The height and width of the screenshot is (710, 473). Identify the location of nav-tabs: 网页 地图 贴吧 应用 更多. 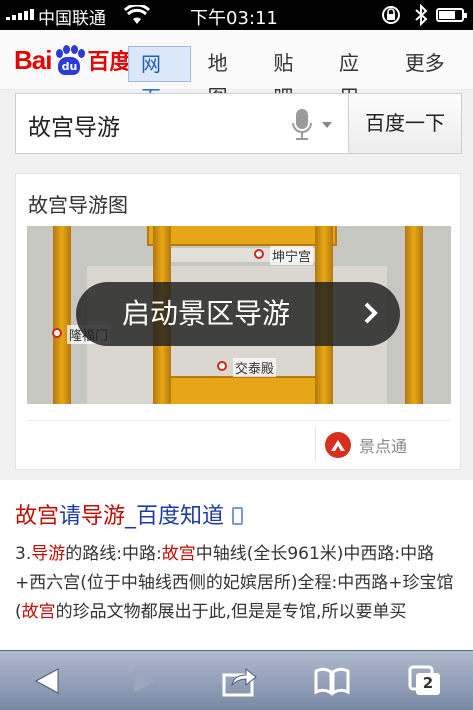
(300, 78).